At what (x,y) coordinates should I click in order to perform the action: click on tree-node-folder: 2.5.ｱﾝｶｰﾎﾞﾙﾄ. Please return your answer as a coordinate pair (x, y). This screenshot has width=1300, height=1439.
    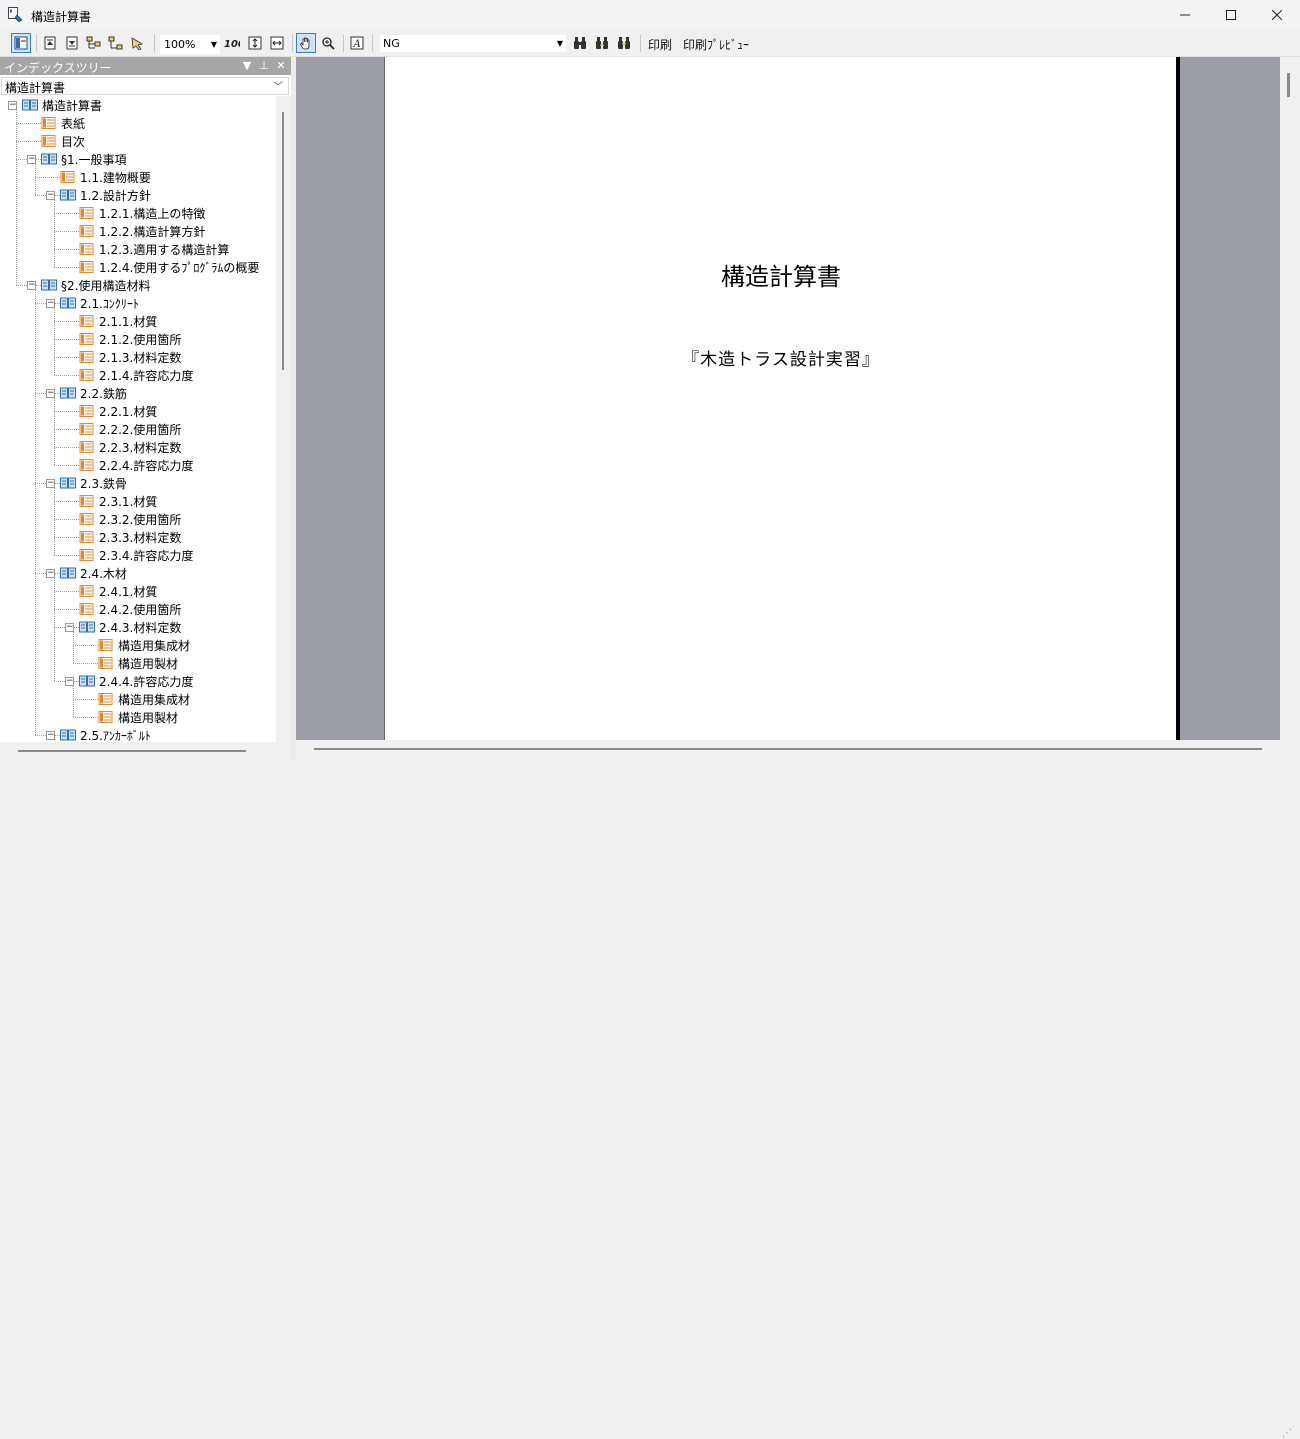
    Looking at the image, I should click on (105, 734).